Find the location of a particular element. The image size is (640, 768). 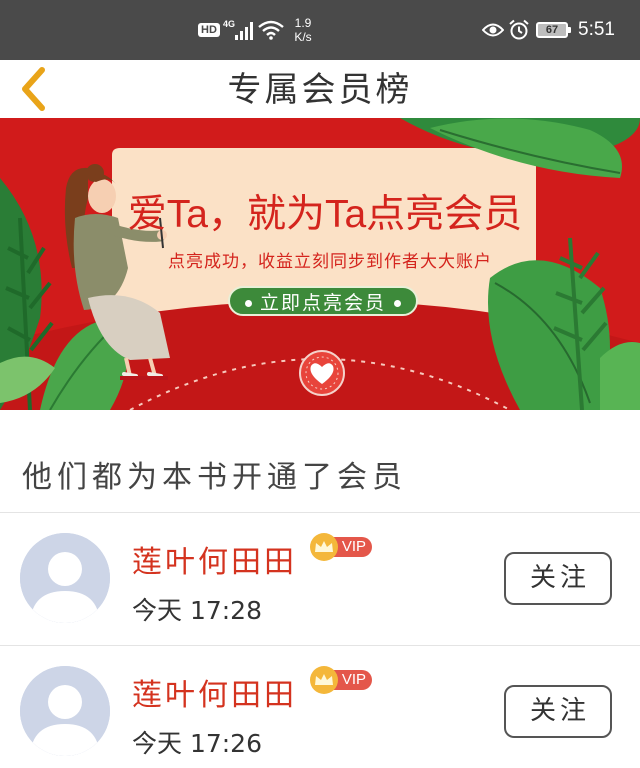

back-button is located at coordinates (34, 89).